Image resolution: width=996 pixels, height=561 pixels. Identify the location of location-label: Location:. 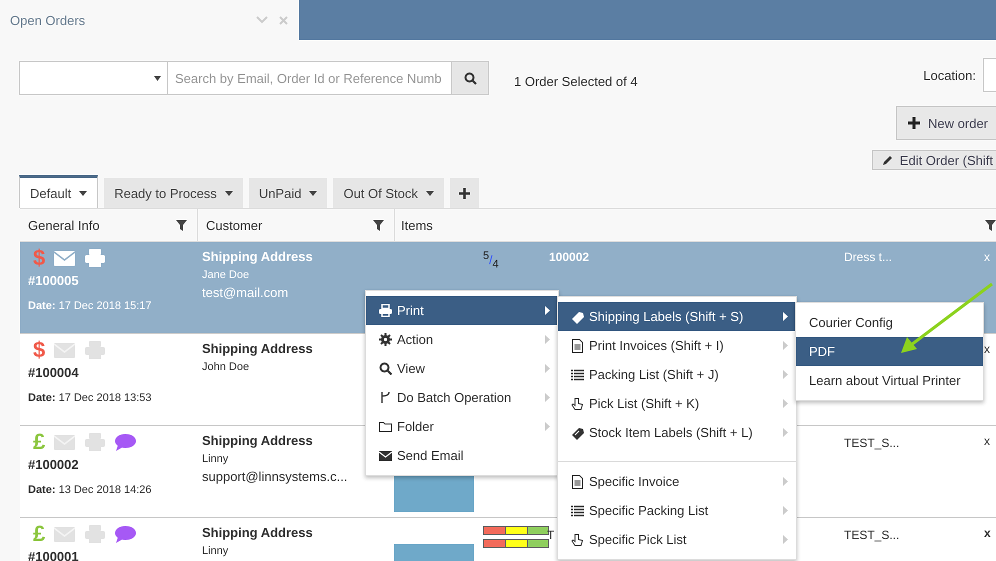
(949, 75).